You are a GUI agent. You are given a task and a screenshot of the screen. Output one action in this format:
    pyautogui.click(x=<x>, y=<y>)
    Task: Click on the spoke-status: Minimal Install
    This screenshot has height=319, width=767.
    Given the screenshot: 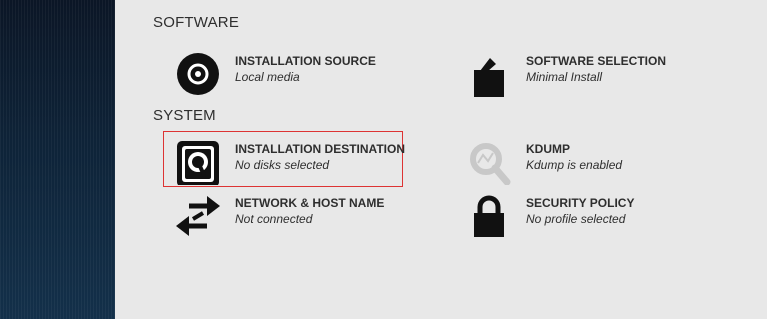 What is the action you would take?
    pyautogui.click(x=564, y=77)
    